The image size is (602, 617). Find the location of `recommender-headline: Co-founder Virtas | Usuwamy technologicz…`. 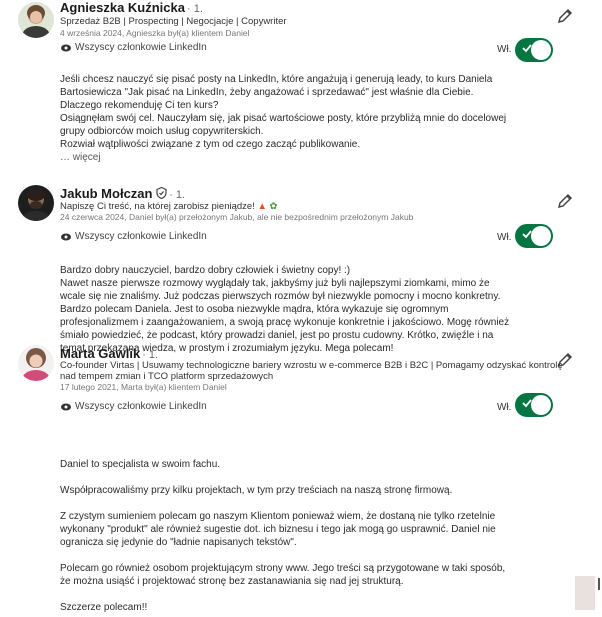

recommender-headline: Co-founder Virtas | Usuwamy technologicz… is located at coordinates (311, 365).